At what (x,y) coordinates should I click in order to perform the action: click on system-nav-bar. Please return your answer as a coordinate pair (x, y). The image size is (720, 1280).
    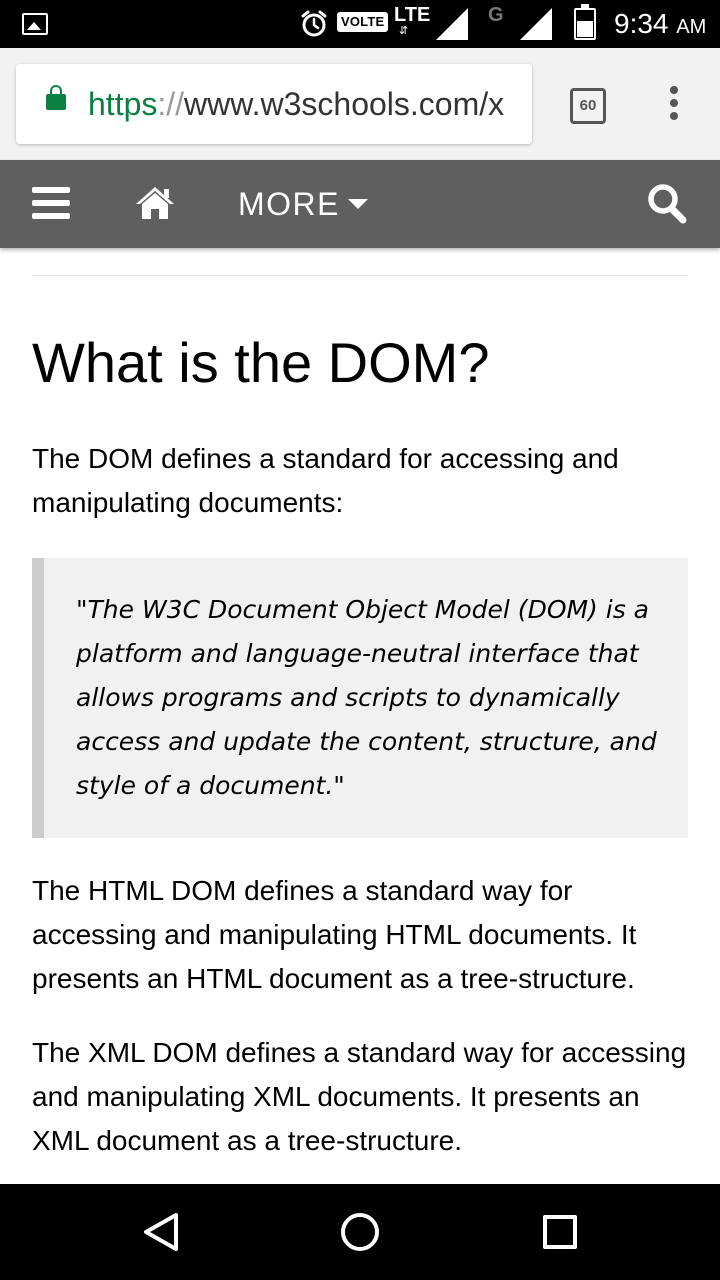
    Looking at the image, I should click on (360, 1232).